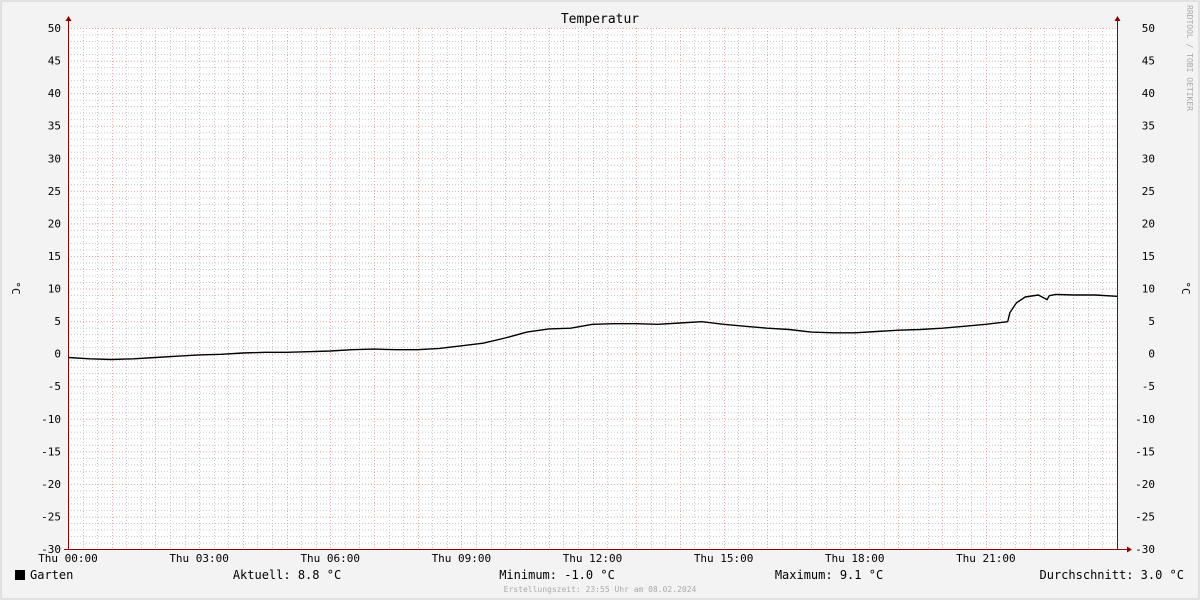 The width and height of the screenshot is (1200, 600). What do you see at coordinates (829, 575) in the screenshot?
I see `legend-maximum: Maximum: 9.1 °C` at bounding box center [829, 575].